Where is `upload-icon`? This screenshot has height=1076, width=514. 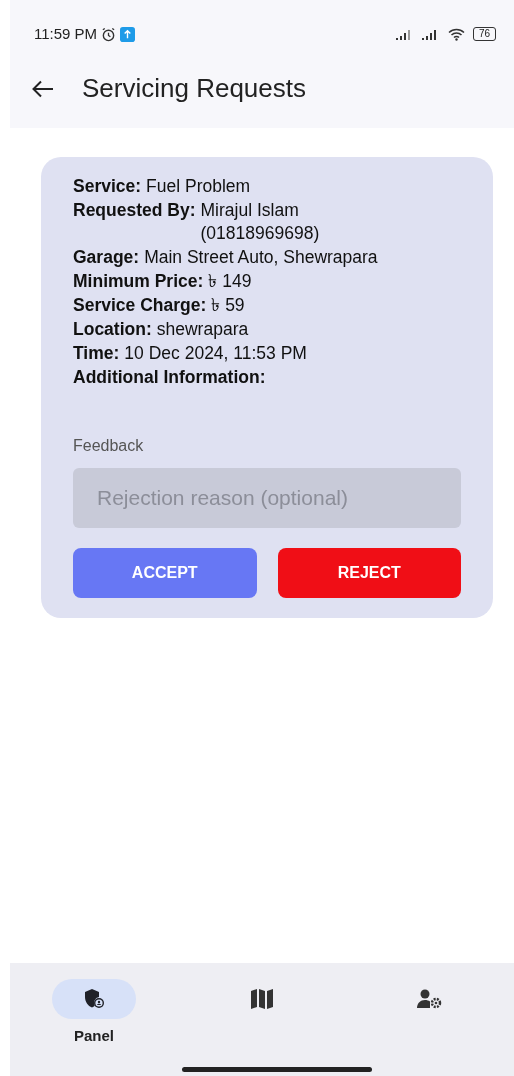 upload-icon is located at coordinates (128, 34).